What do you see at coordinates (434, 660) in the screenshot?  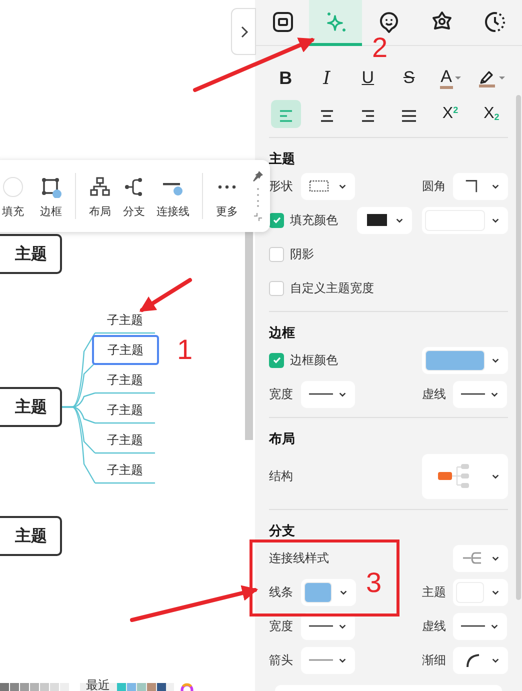 I see `field-label: 渐细` at bounding box center [434, 660].